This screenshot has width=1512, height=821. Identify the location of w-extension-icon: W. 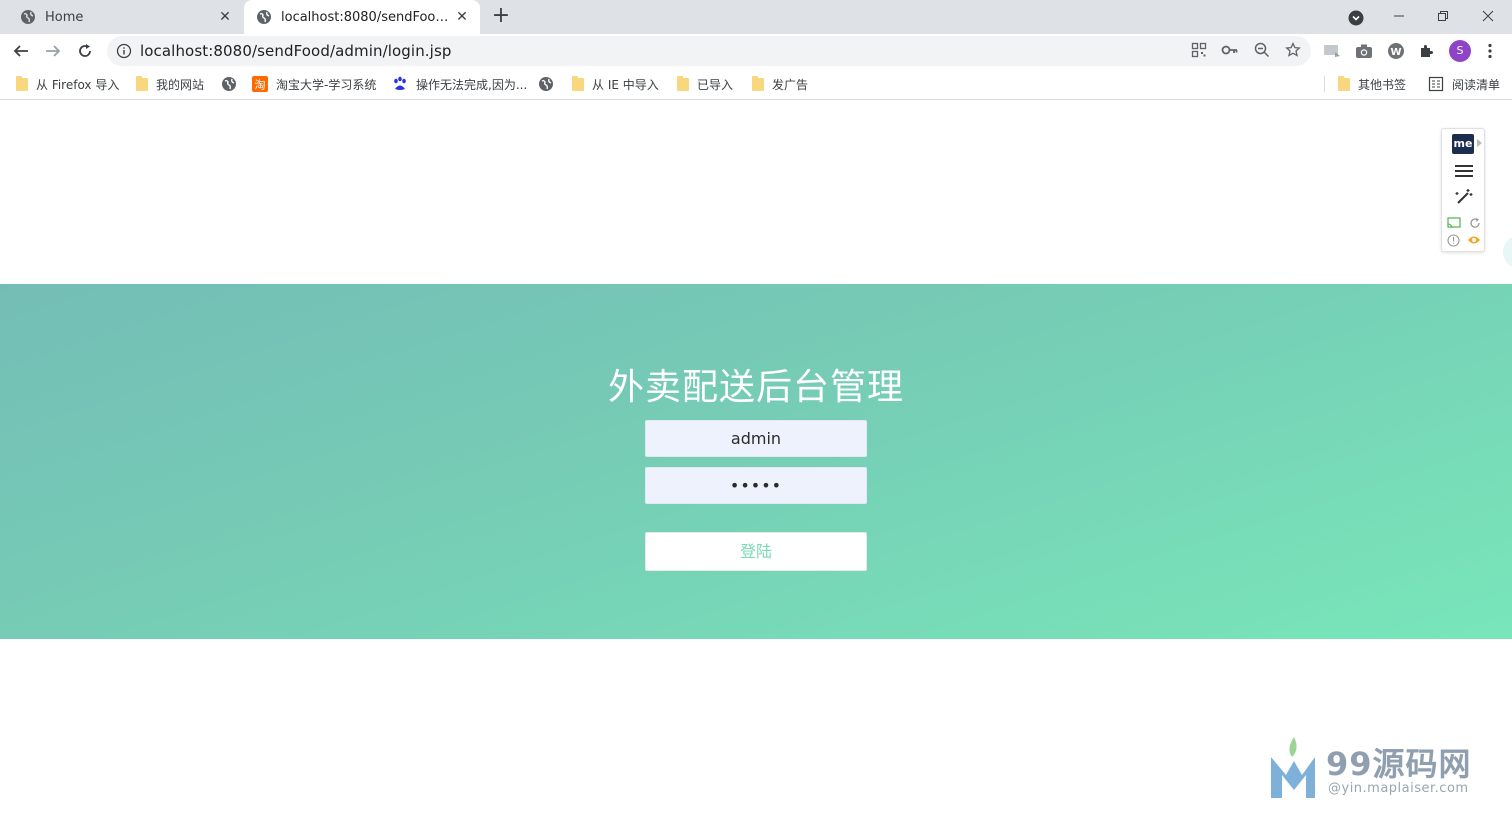
(1396, 51).